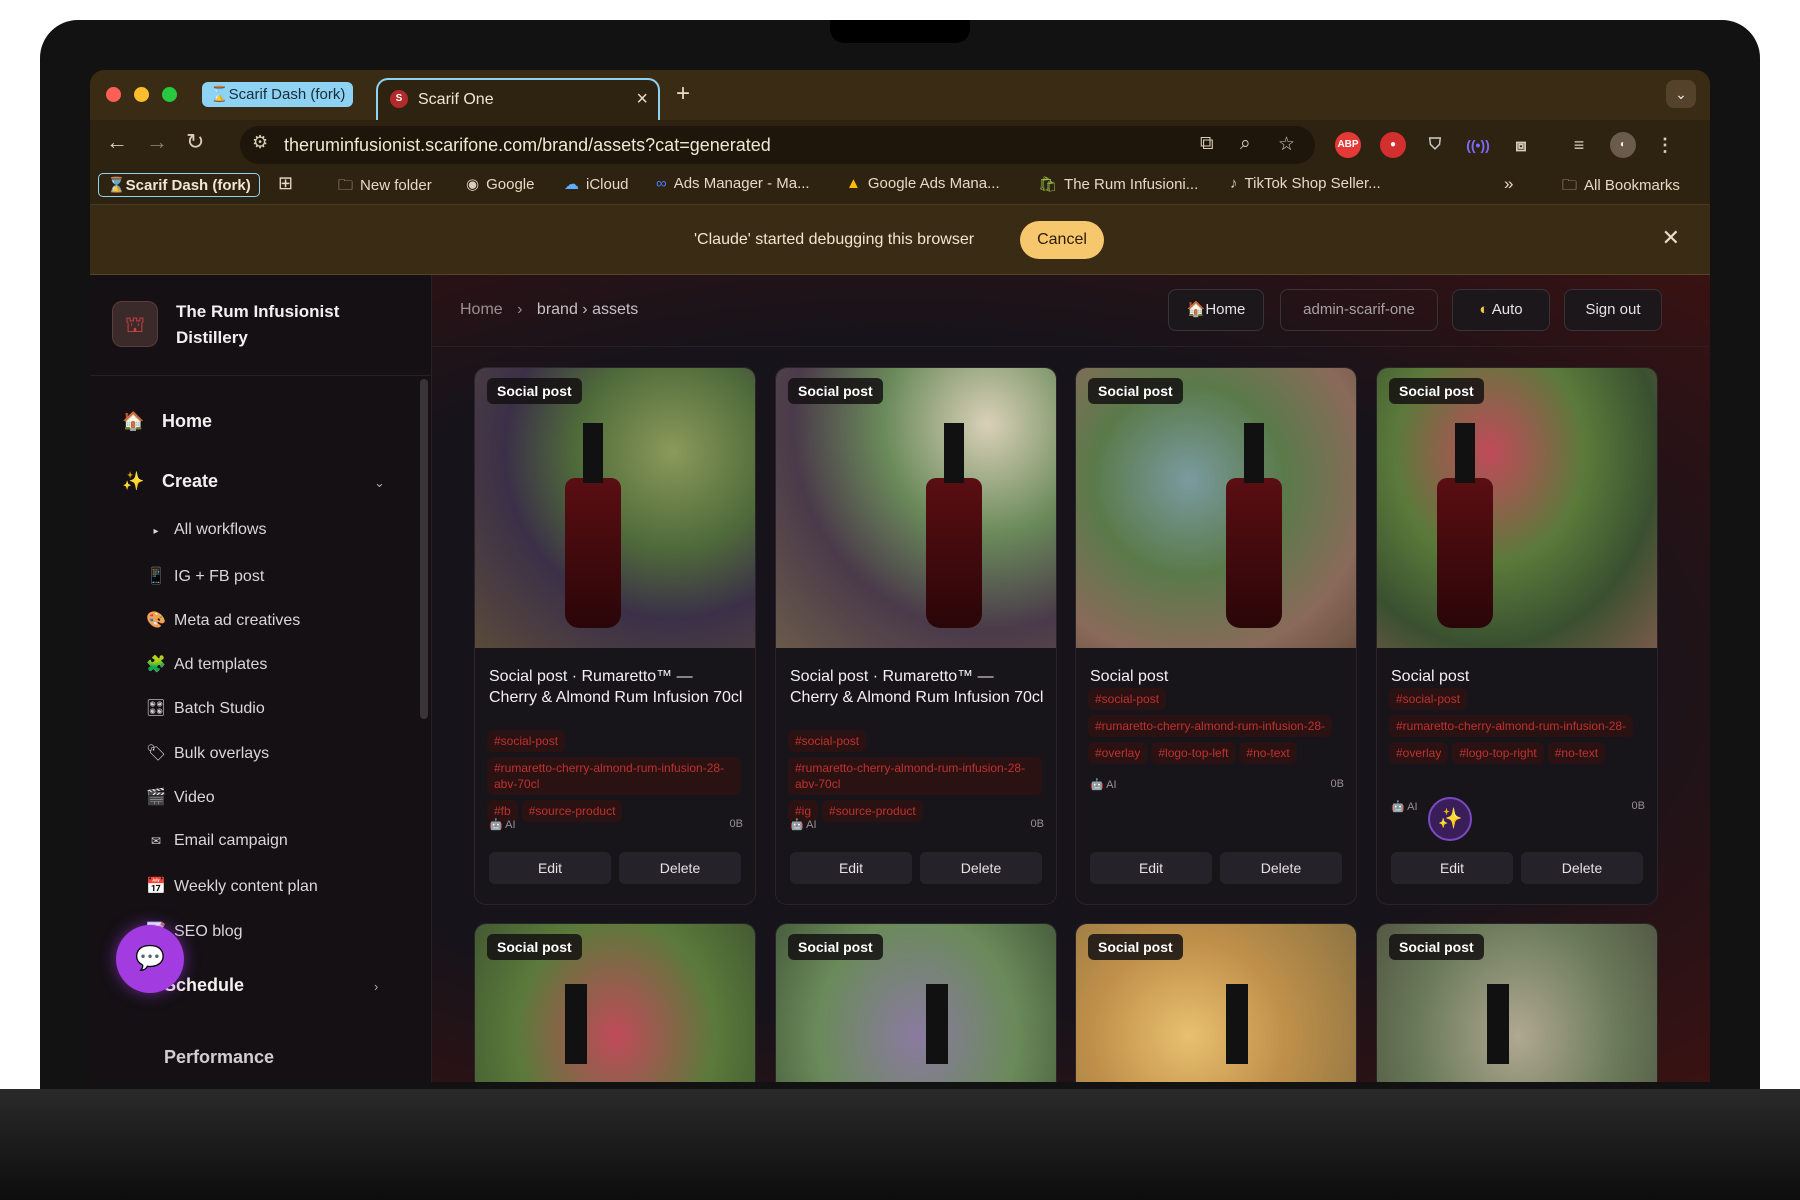 The image size is (1800, 1200). What do you see at coordinates (683, 94) in the screenshot?
I see `new-tab-button: +` at bounding box center [683, 94].